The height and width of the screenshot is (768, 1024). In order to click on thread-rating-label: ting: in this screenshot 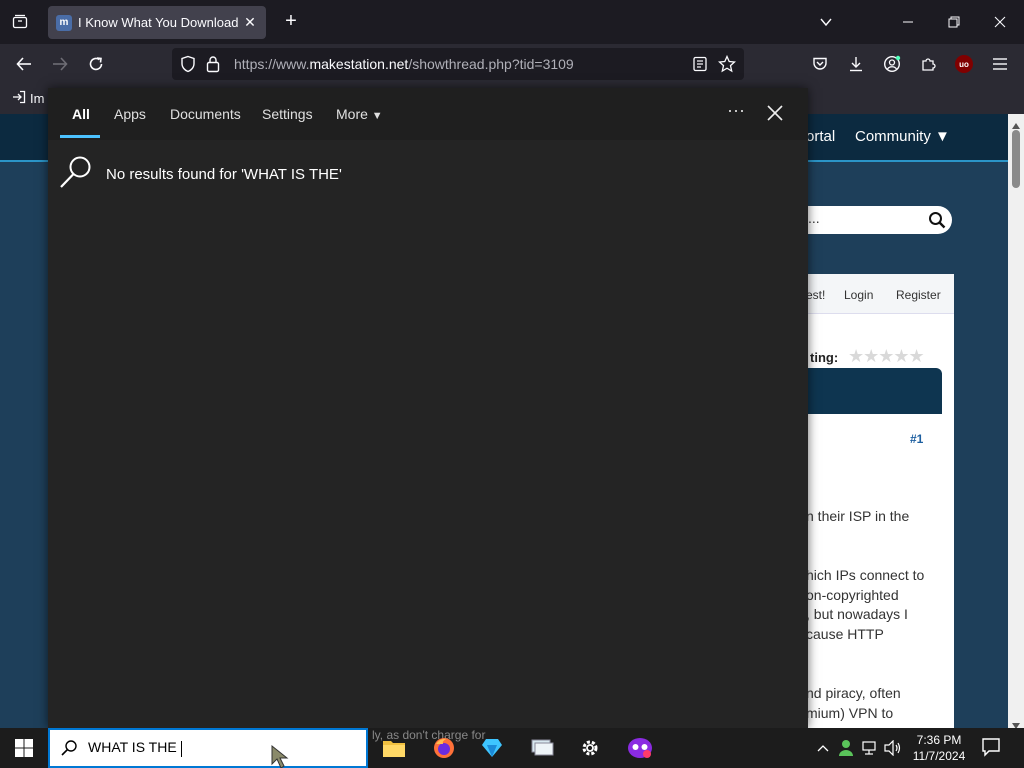, I will do `click(824, 357)`.